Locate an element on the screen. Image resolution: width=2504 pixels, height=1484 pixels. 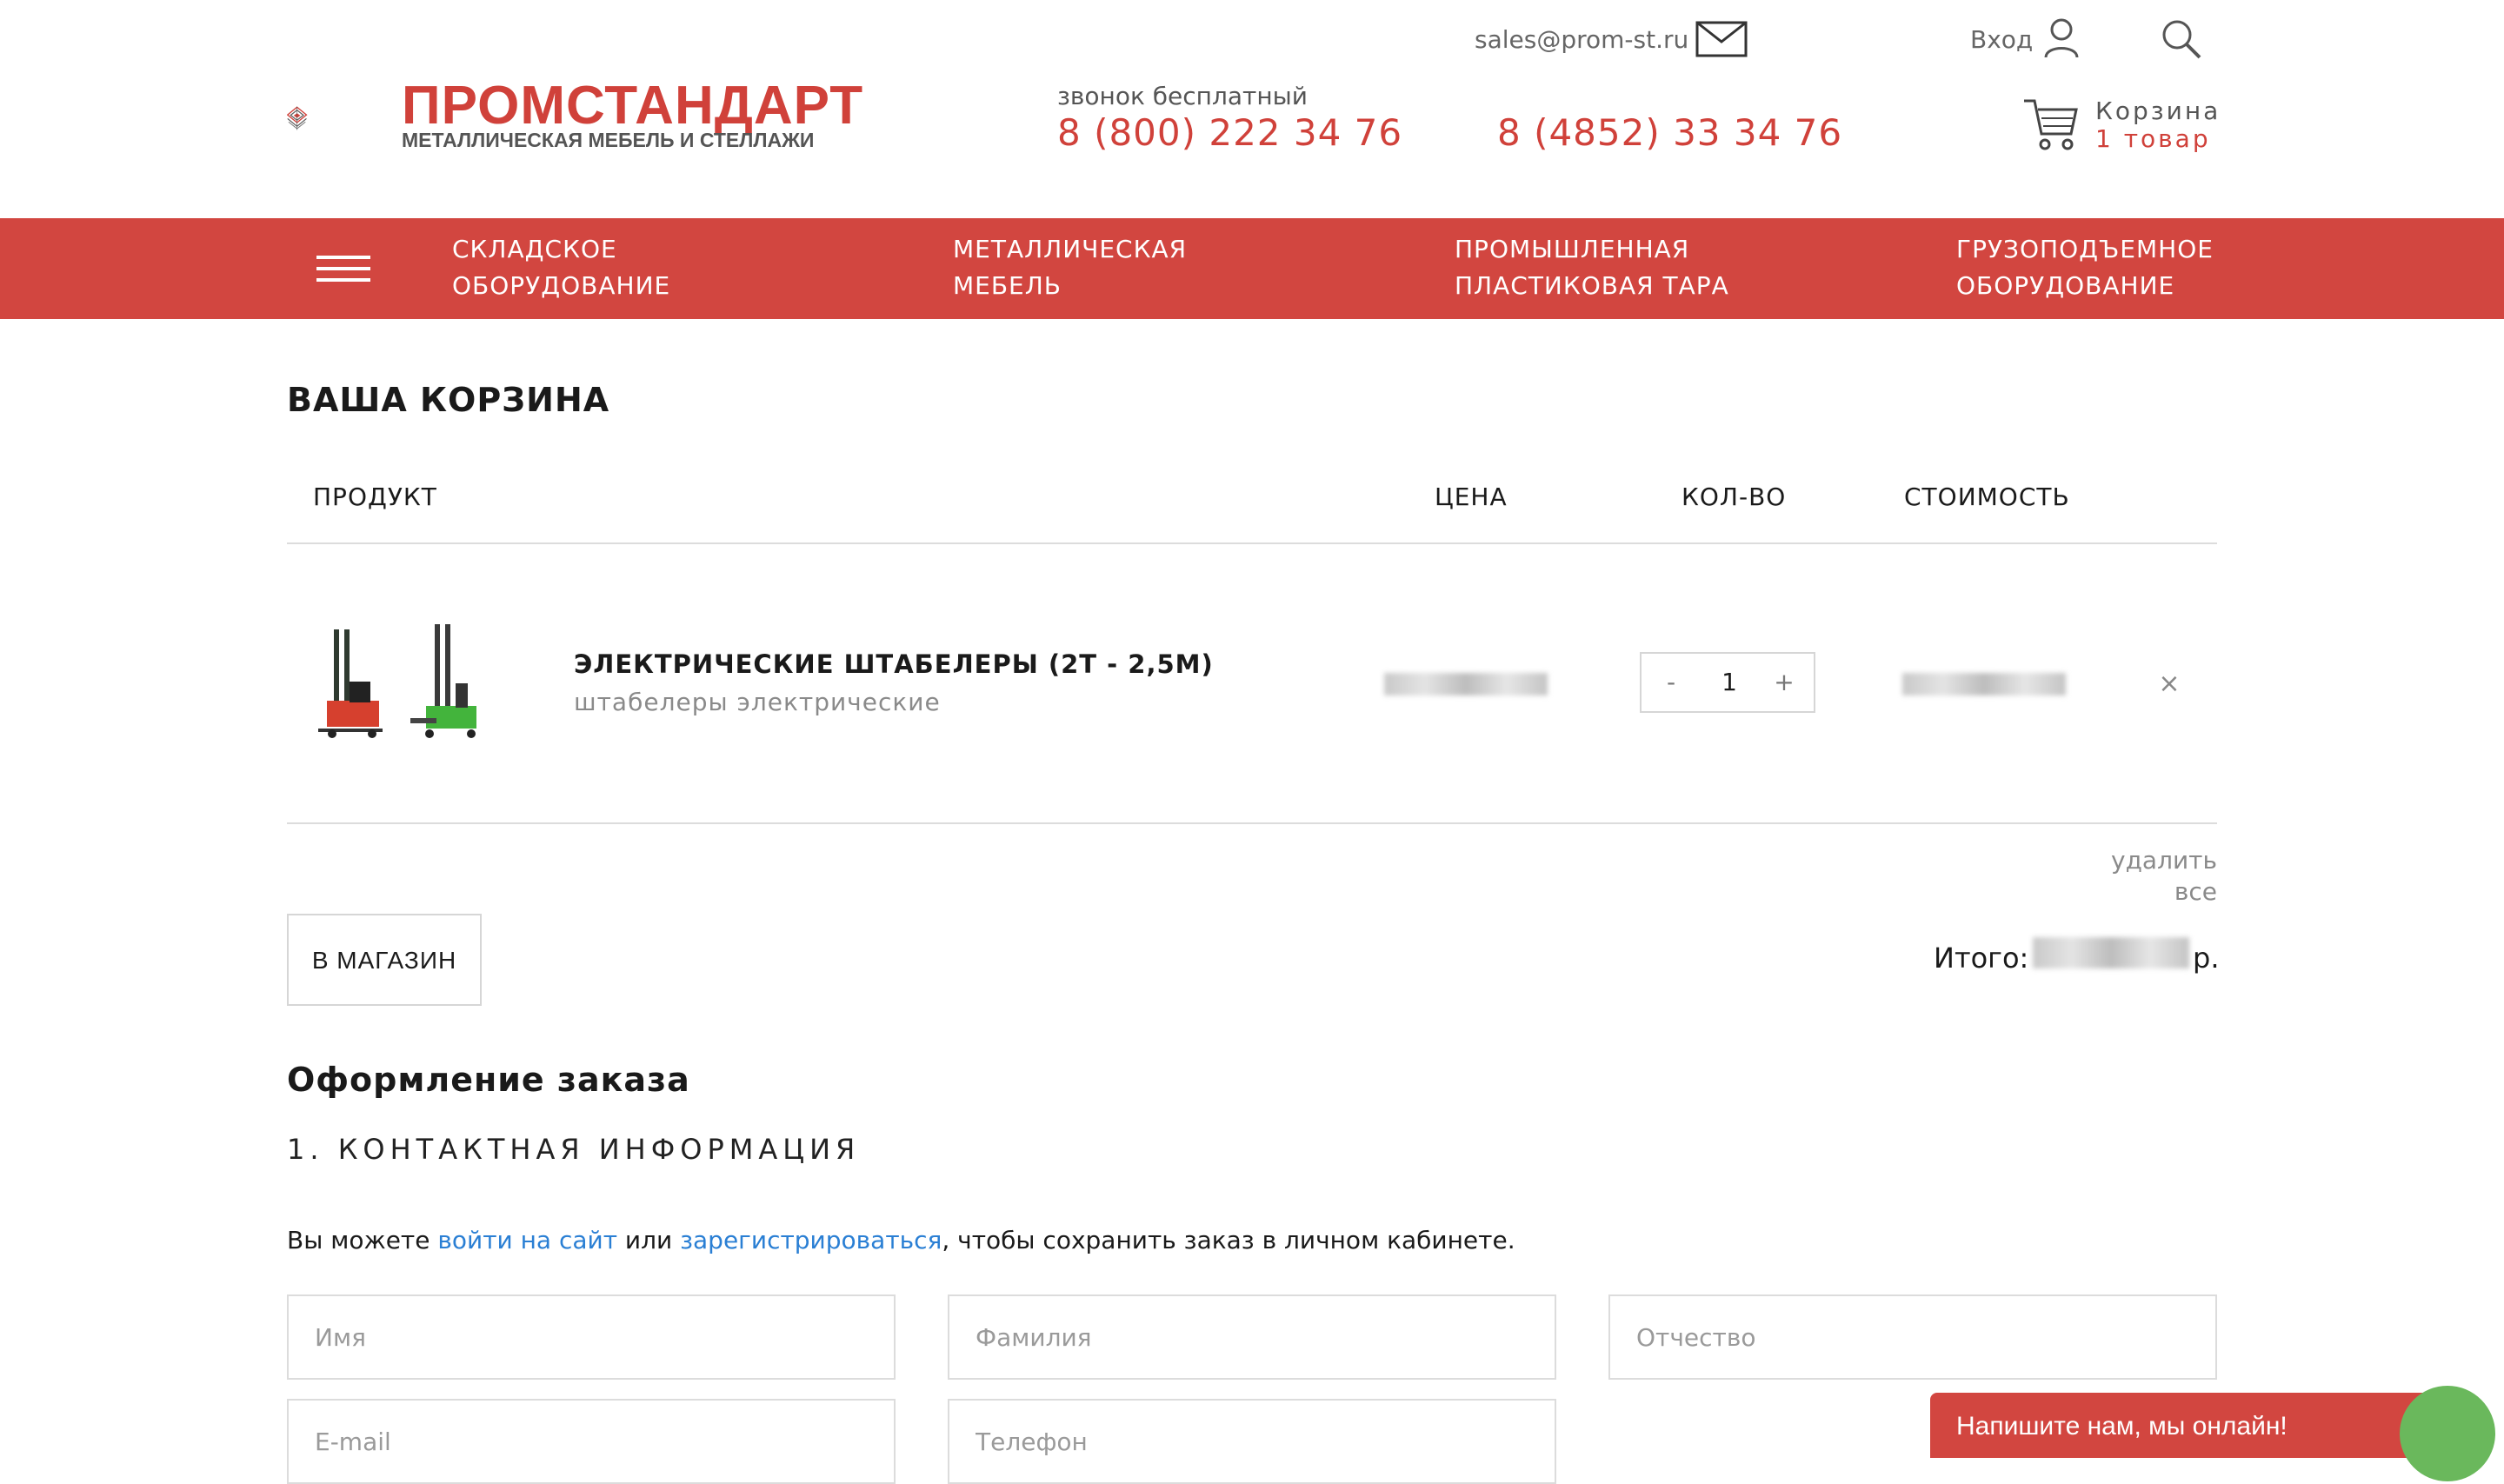
nav-item-line: ПРОМЫШЛЕННАЯ is located at coordinates (1573, 249).